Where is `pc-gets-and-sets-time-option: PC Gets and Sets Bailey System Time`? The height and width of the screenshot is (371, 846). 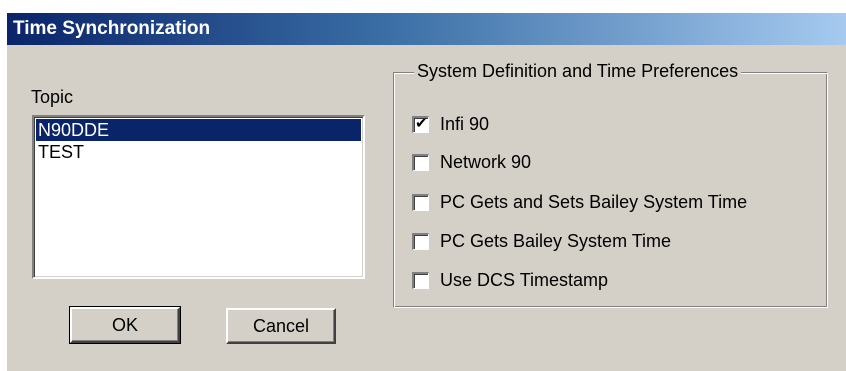 pc-gets-and-sets-time-option: PC Gets and Sets Bailey System Time is located at coordinates (579, 202).